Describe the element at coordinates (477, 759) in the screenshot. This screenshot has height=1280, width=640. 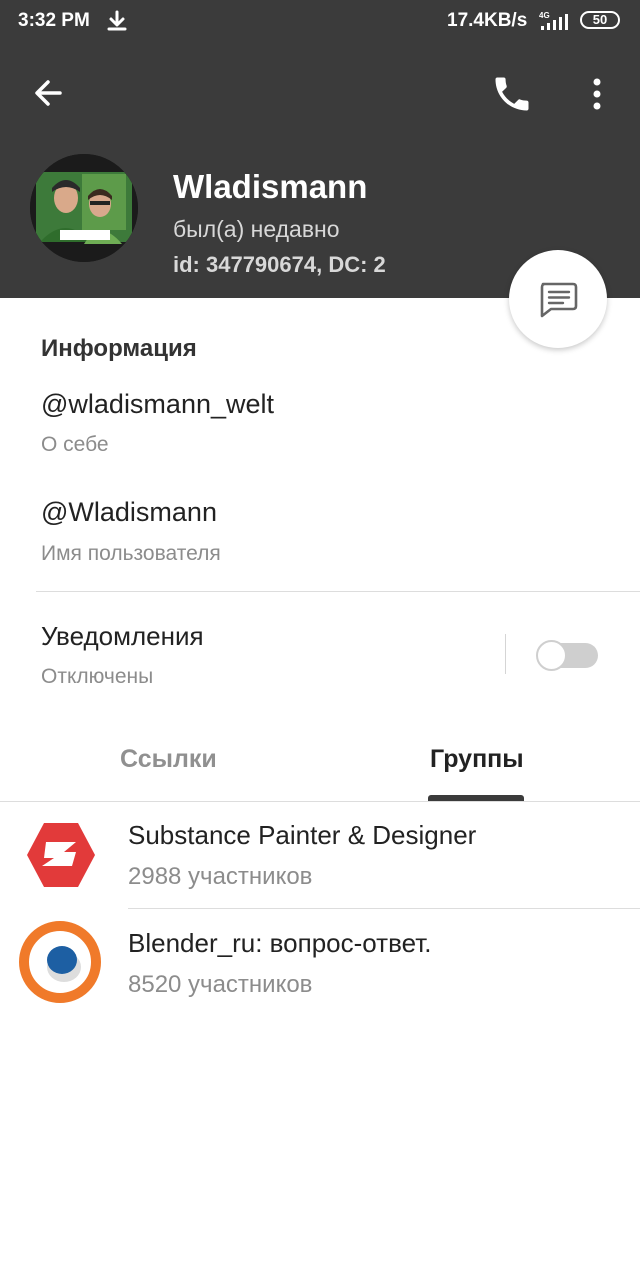
I see `tab-groups: Группы` at that location.